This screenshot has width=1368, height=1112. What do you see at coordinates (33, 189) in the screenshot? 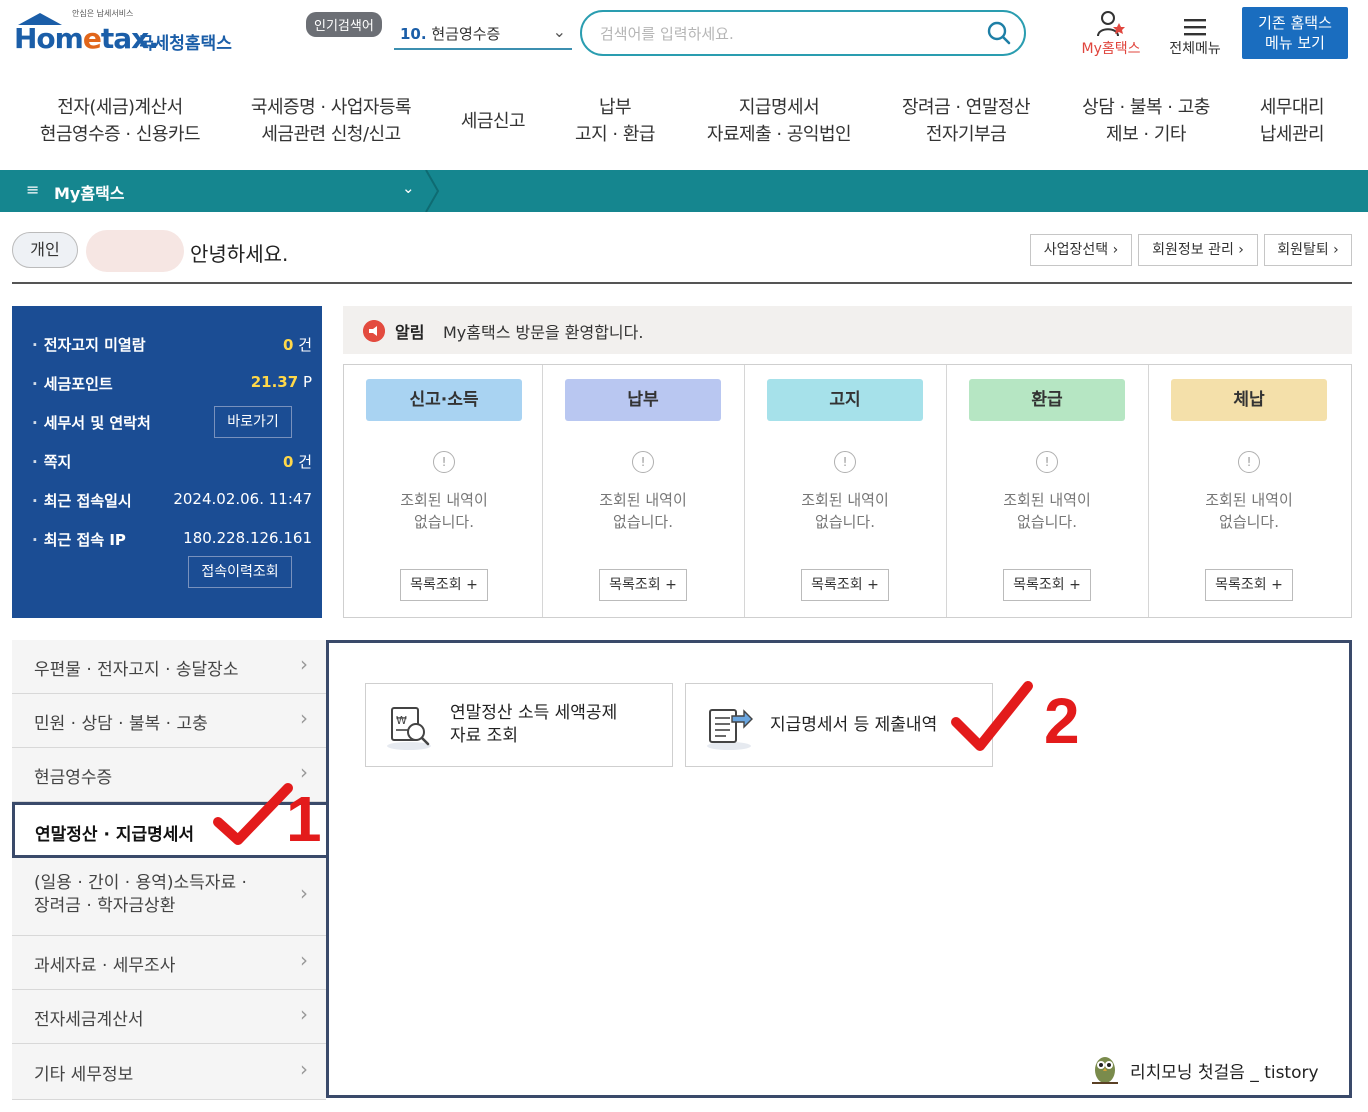
I see `menu-icon: ≡` at bounding box center [33, 189].